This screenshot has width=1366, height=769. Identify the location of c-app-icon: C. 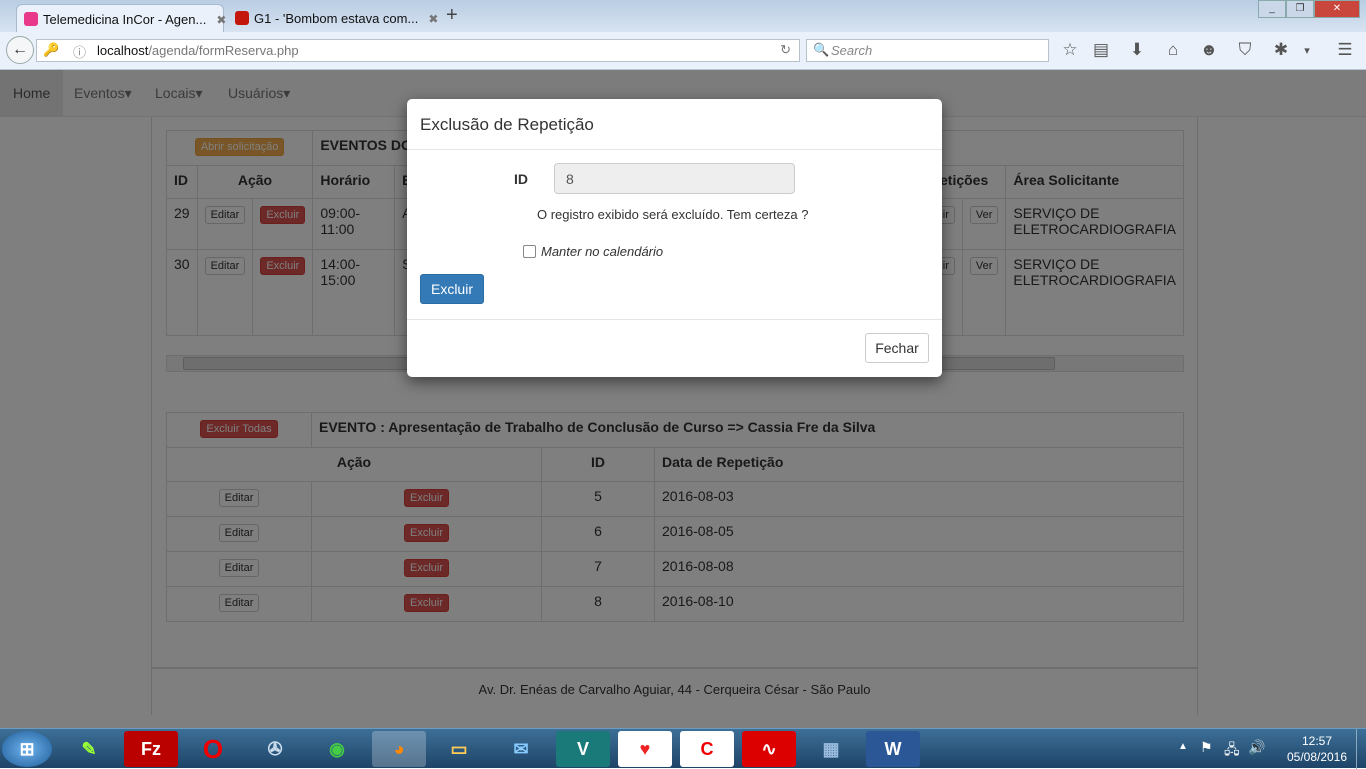
(707, 749).